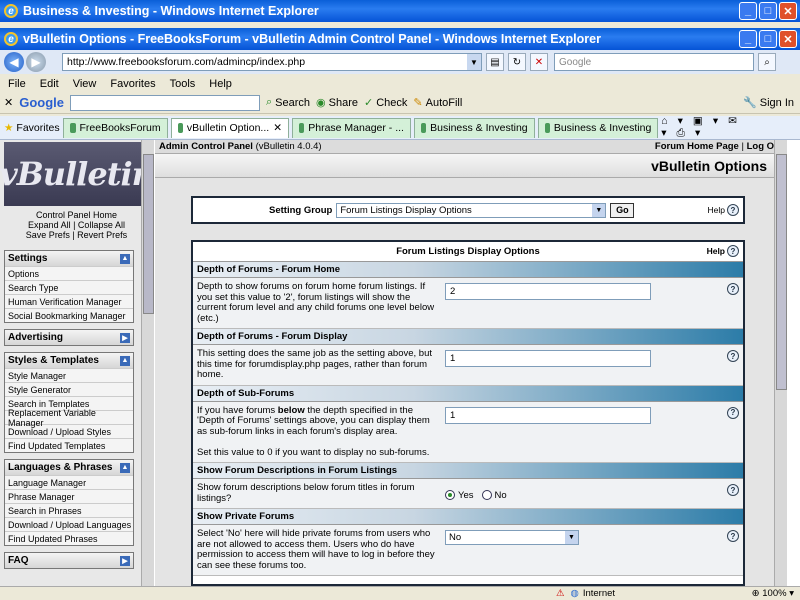 Image resolution: width=800 pixels, height=600 pixels. Describe the element at coordinates (773, 593) in the screenshot. I see `zoom-level: ⊕ 100% ▾` at that location.